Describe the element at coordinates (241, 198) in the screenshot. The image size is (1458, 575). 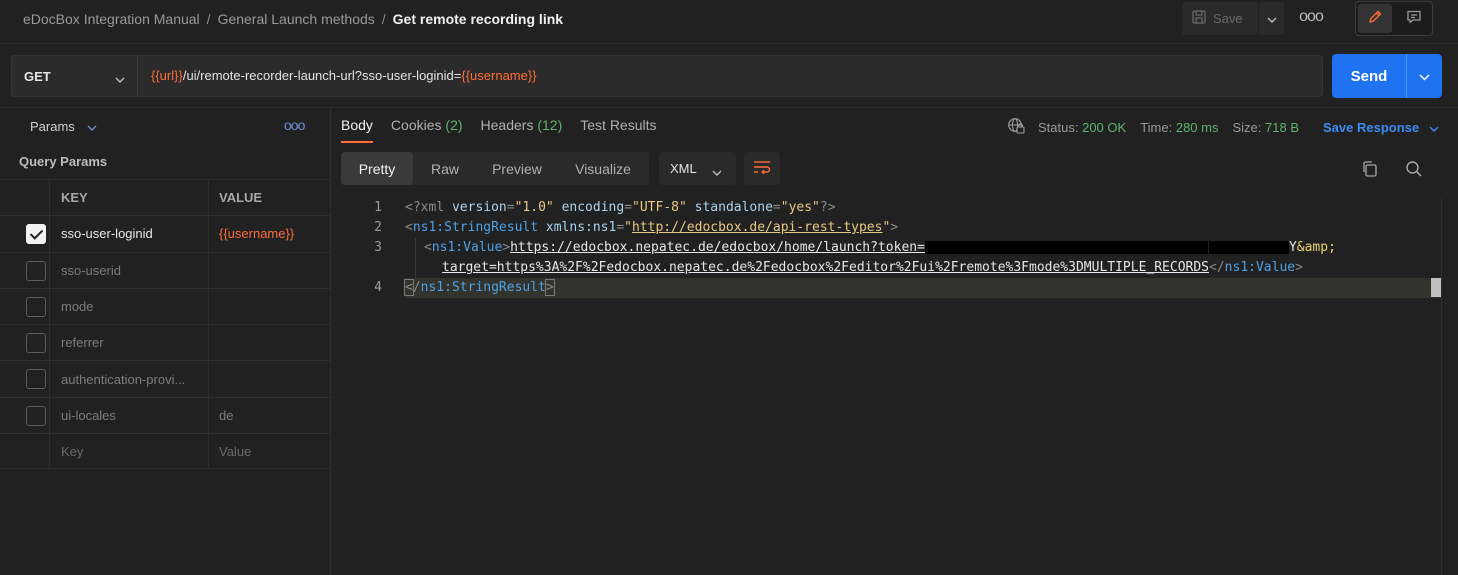
I see `column-header-value: VALUE` at that location.